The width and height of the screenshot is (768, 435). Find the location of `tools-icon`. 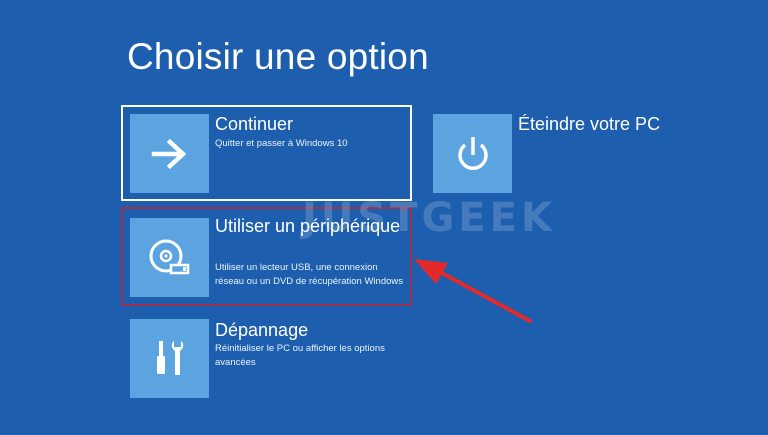

tools-icon is located at coordinates (169, 357).